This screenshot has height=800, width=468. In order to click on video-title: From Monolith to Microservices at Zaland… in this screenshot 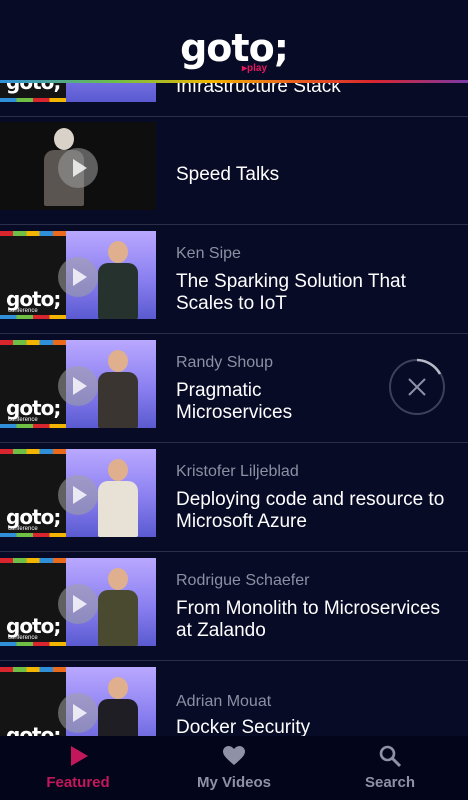, I will do `click(308, 619)`.